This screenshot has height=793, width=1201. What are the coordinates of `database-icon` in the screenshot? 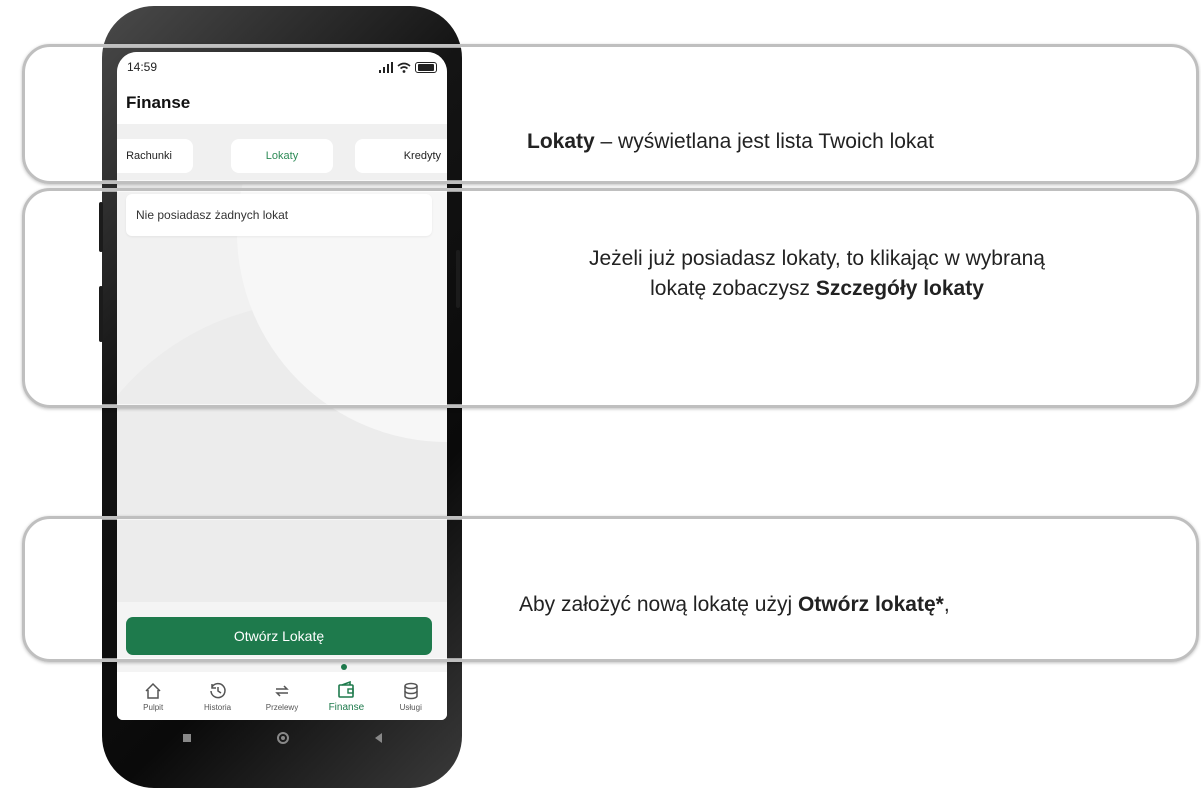 It's located at (411, 690).